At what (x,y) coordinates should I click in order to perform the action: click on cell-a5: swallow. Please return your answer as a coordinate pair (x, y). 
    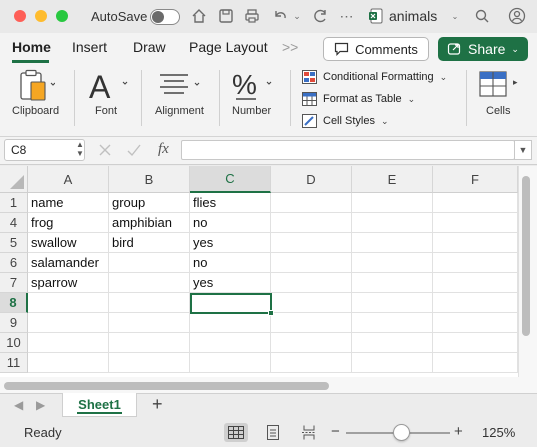
    Looking at the image, I should click on (68, 243).